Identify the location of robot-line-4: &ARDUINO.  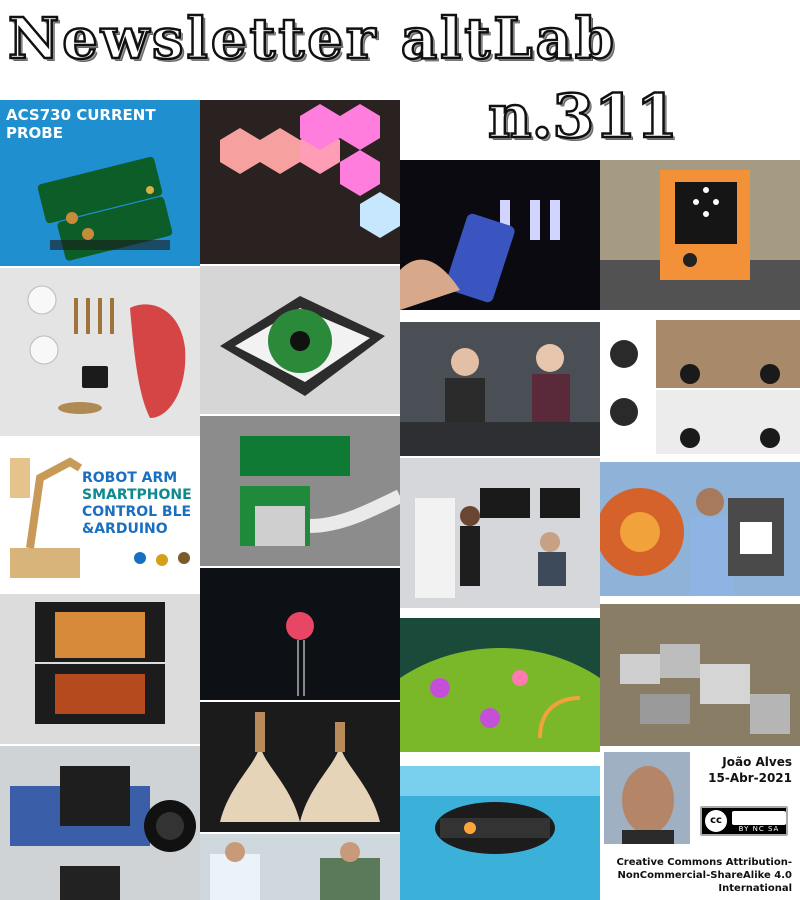
(125, 529).